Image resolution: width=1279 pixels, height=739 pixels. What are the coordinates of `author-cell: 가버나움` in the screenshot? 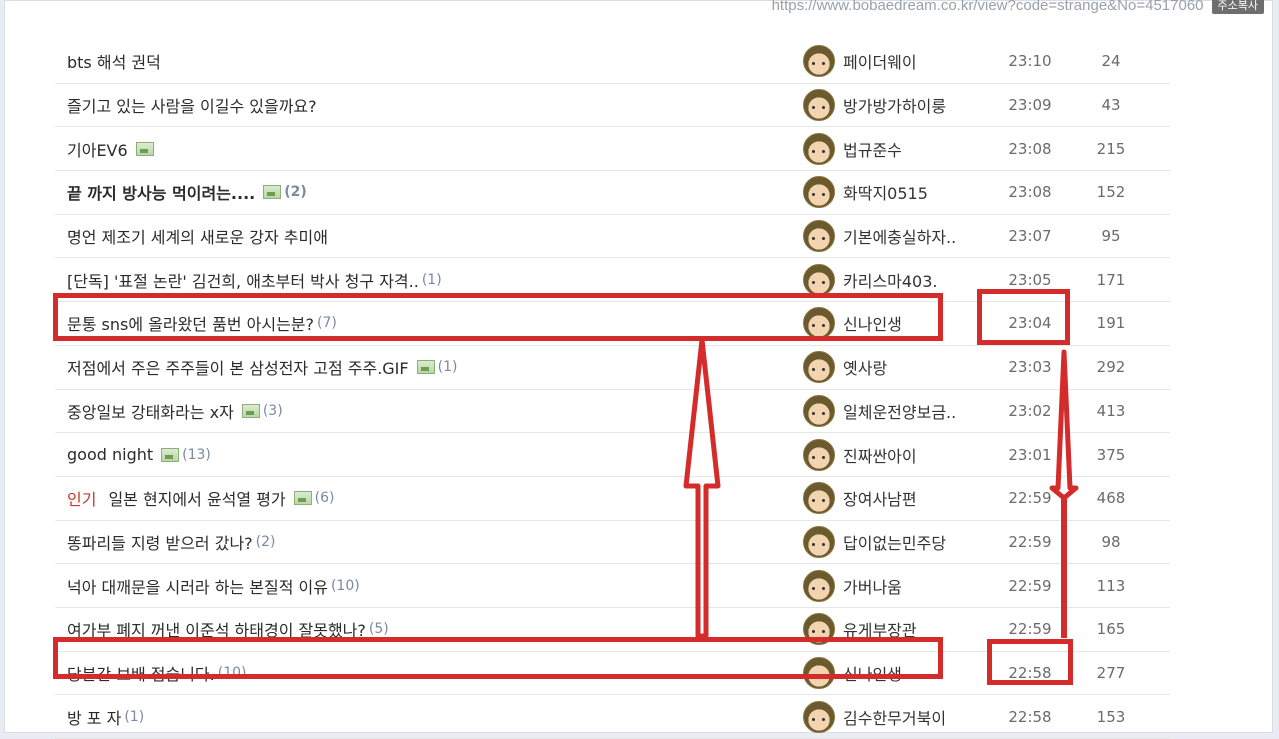 It's located at (895, 585).